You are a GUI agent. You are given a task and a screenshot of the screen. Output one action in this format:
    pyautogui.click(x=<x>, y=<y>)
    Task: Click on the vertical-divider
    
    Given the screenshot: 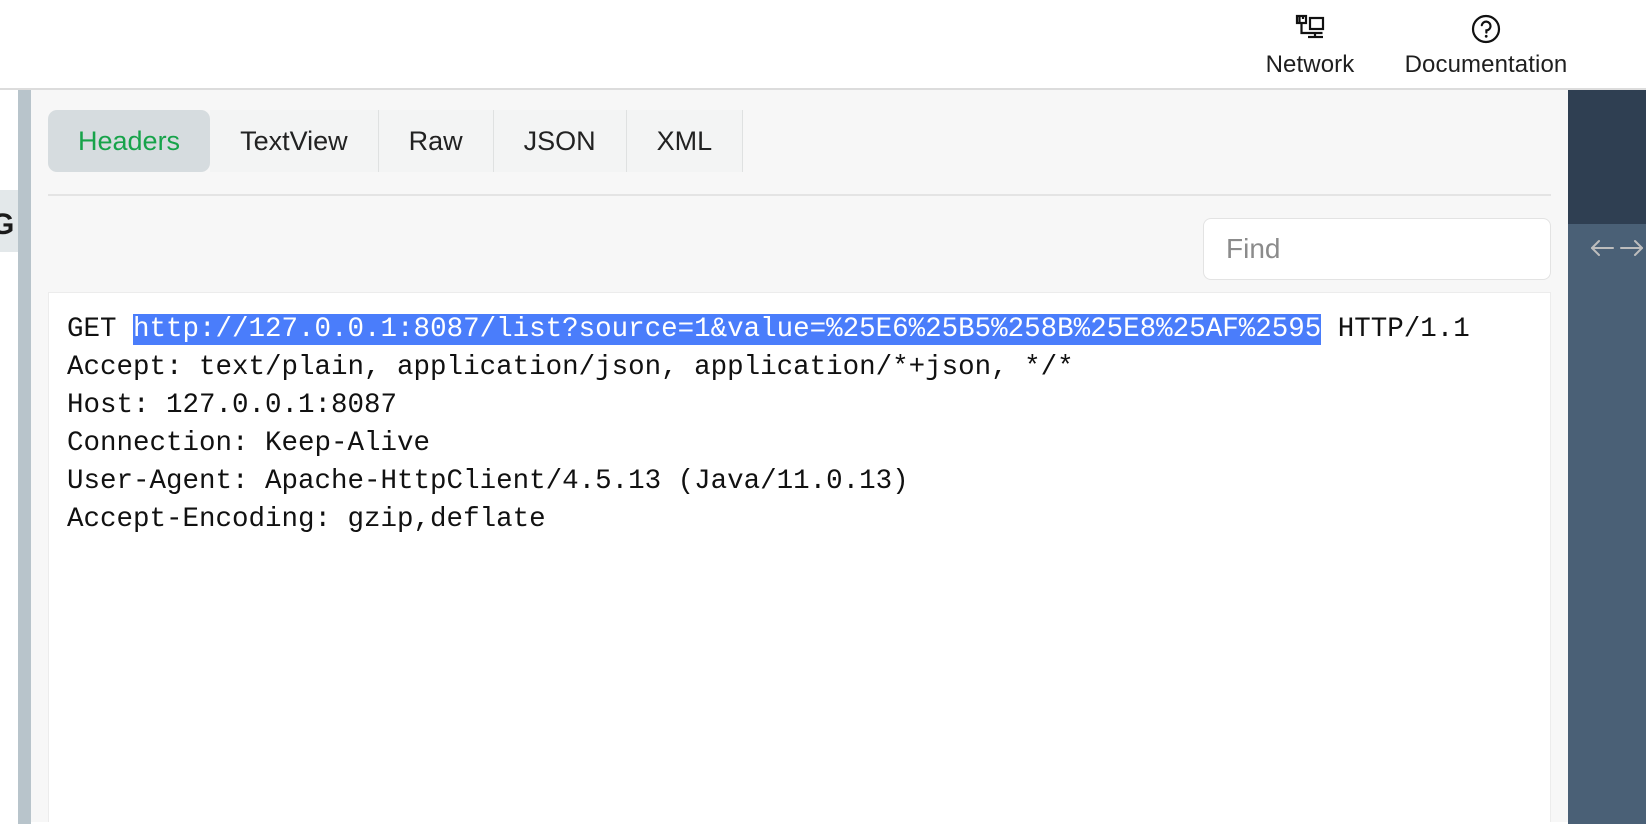 What is the action you would take?
    pyautogui.click(x=24, y=457)
    